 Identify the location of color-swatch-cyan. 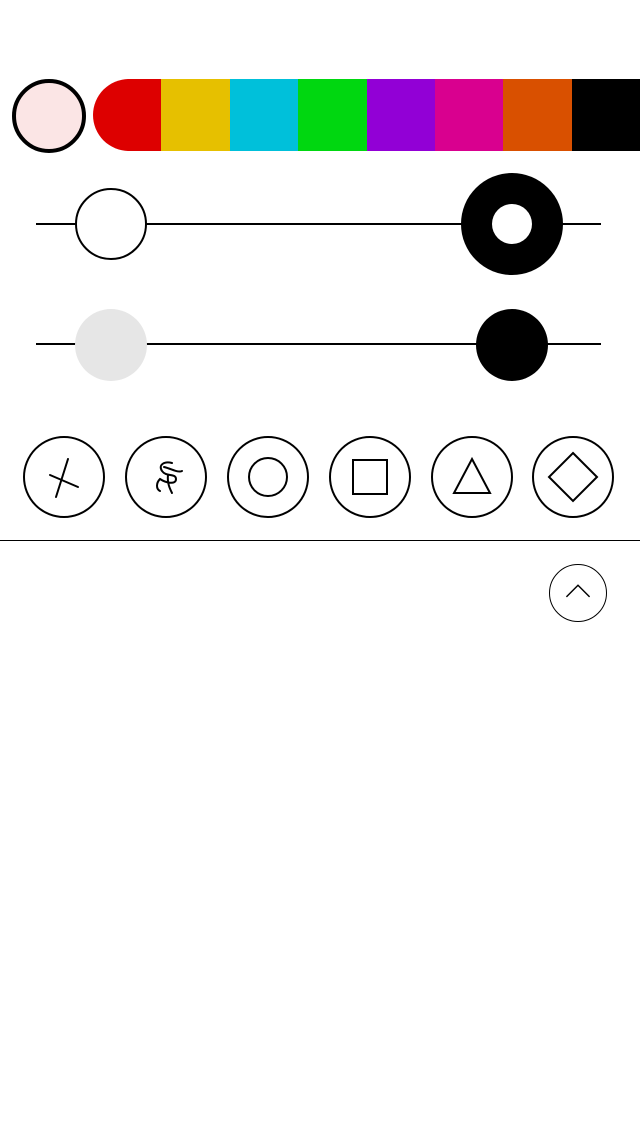
(264, 115).